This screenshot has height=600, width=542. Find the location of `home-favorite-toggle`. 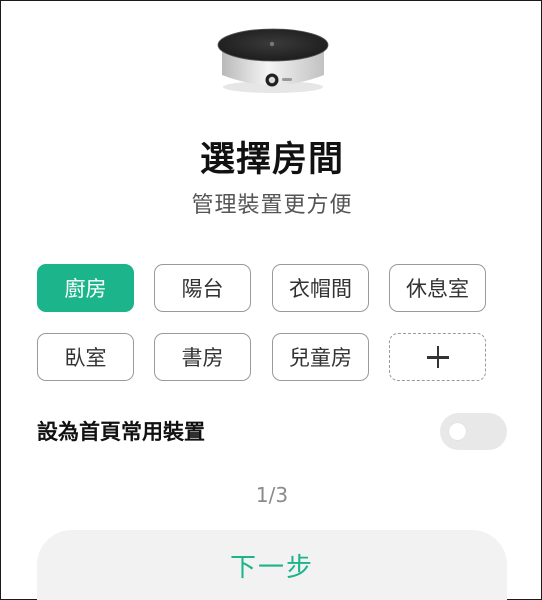

home-favorite-toggle is located at coordinates (473, 431).